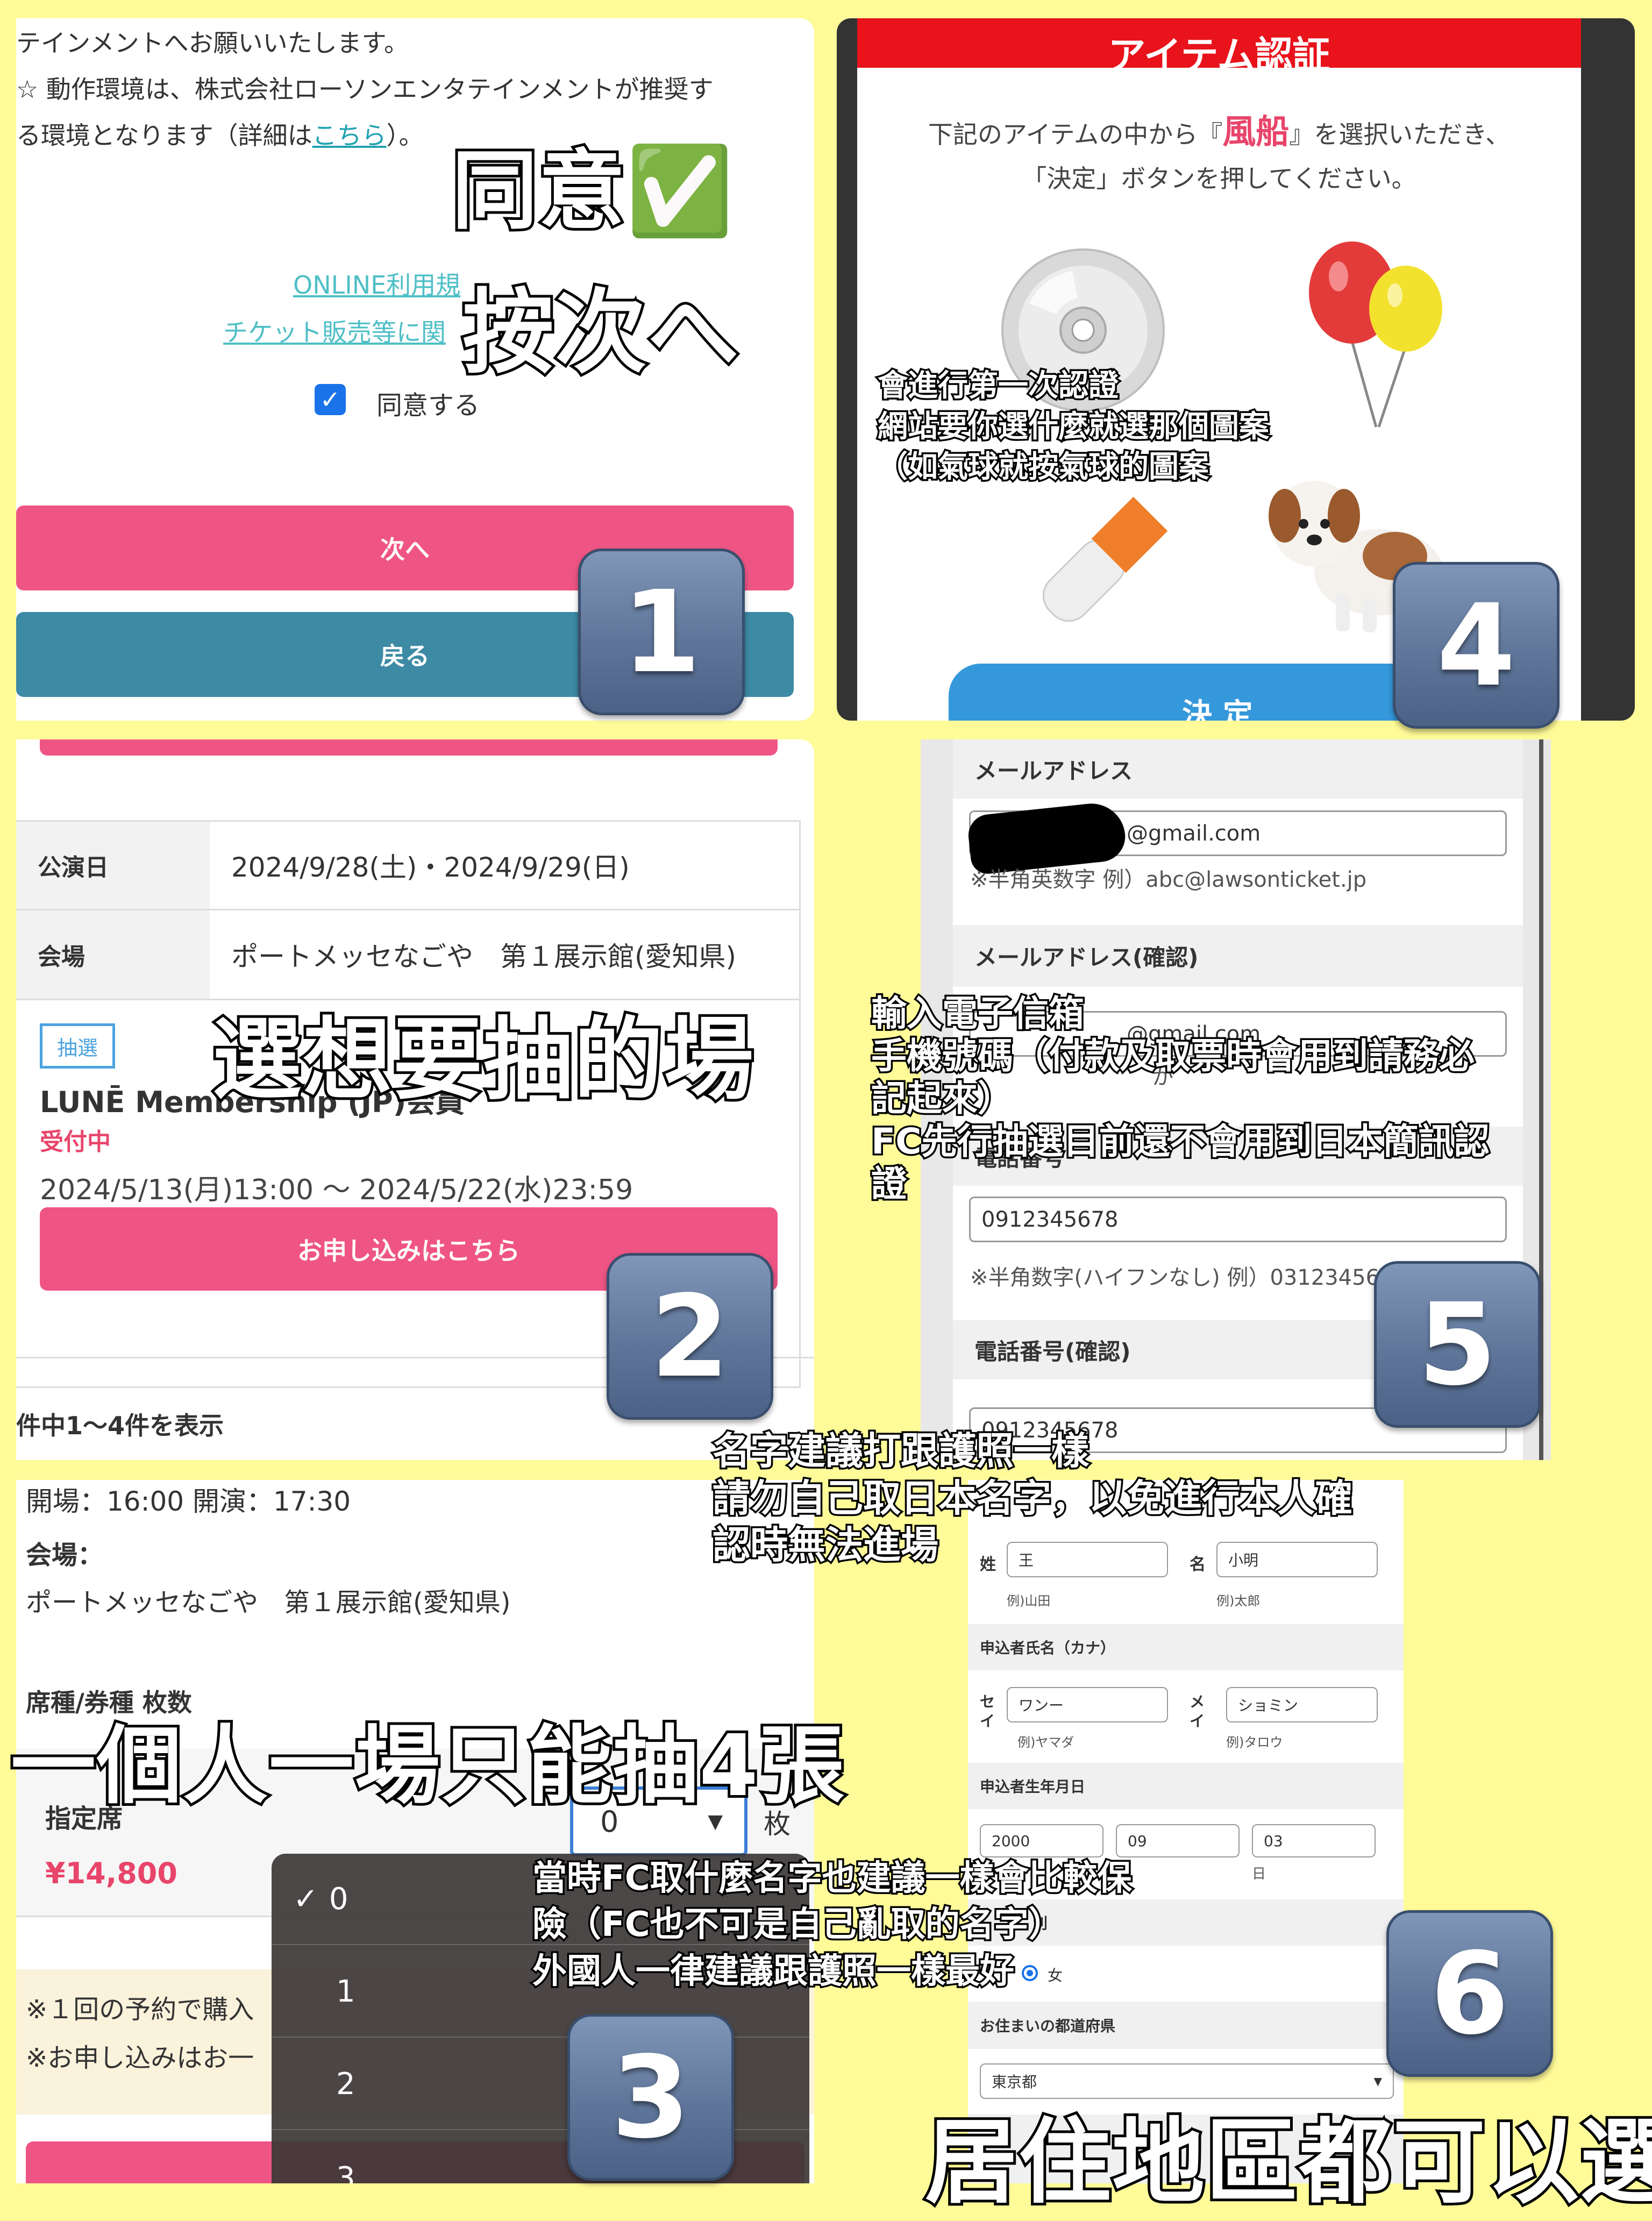 Image resolution: width=1652 pixels, height=2221 pixels. I want to click on email-confirm-label: メールアドレス(確認), so click(1238, 956).